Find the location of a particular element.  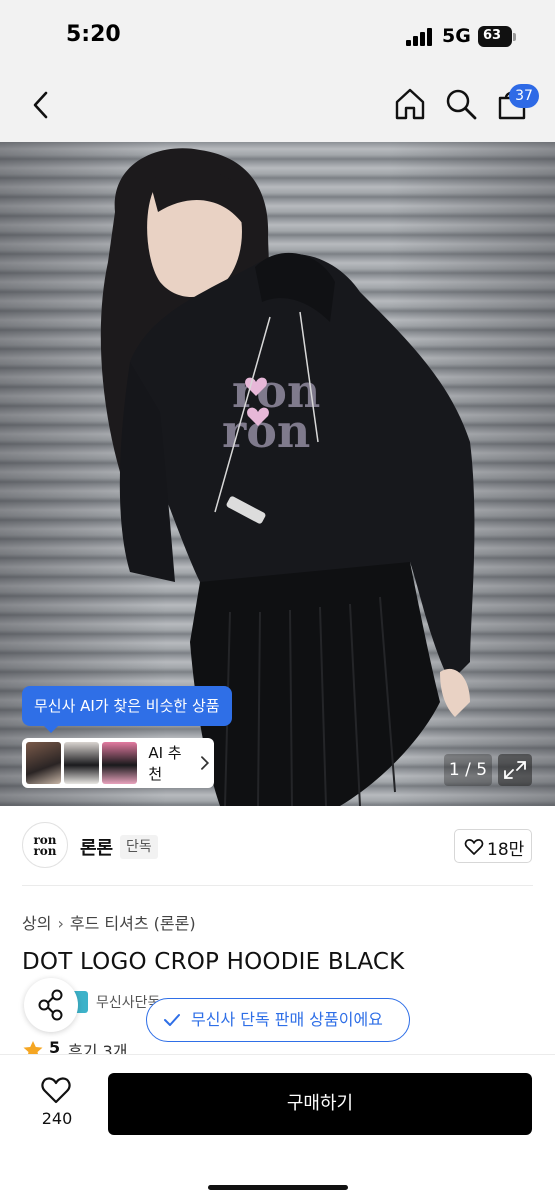

share-button is located at coordinates (51, 1005).